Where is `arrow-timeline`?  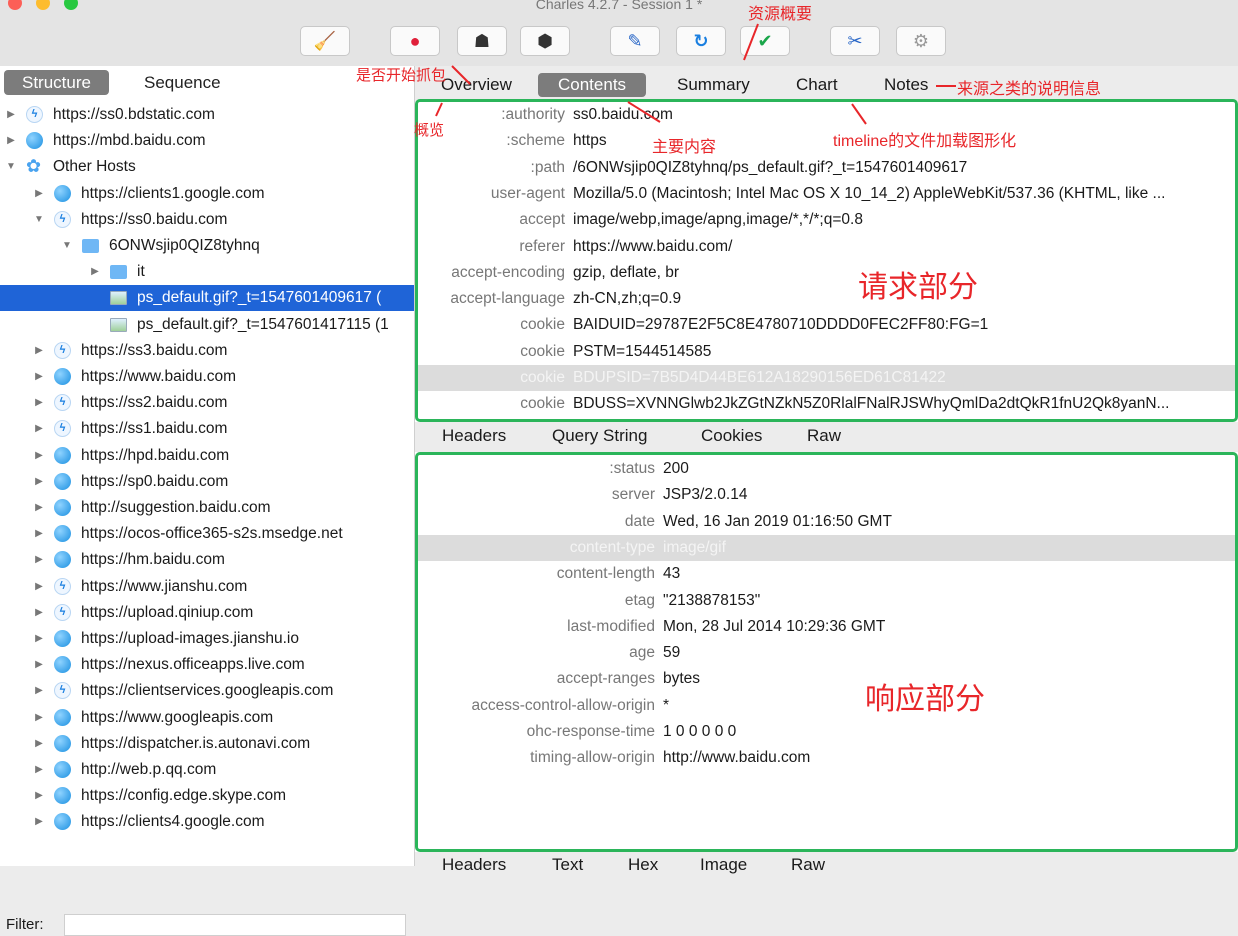
arrow-timeline is located at coordinates (859, 114).